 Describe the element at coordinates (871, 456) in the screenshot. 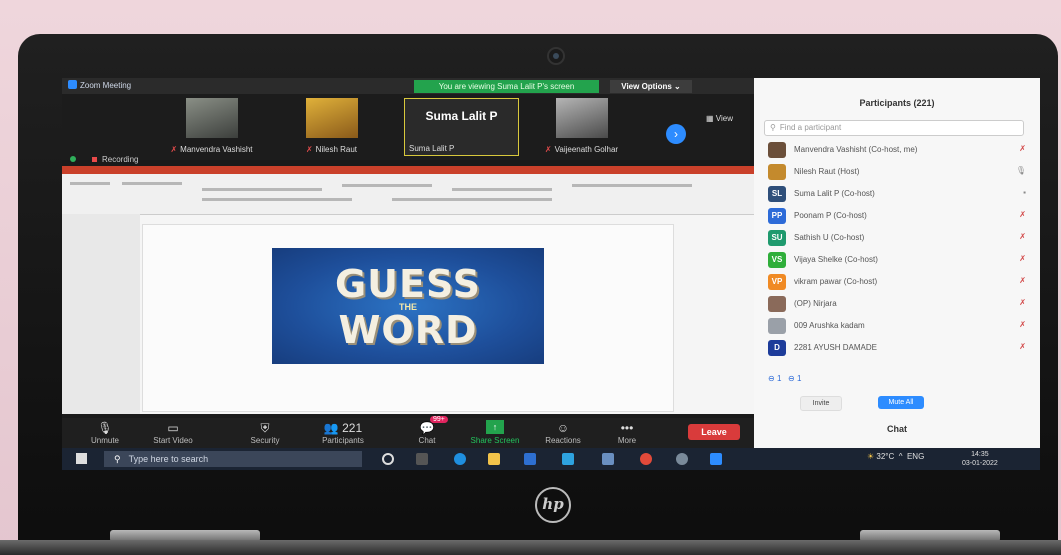

I see `sun-icon: ☀` at that location.